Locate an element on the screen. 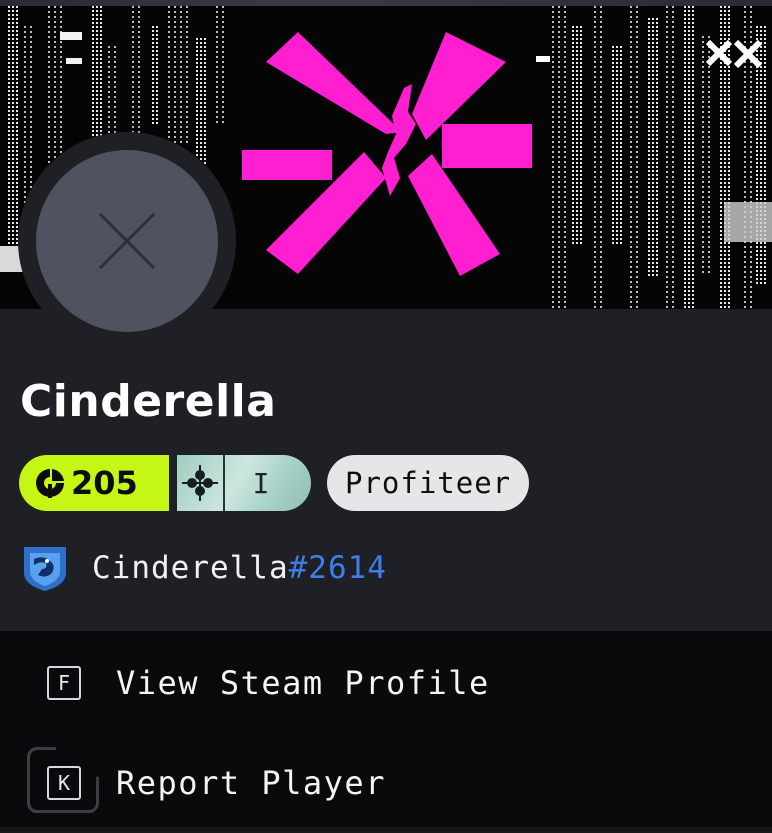  rank-badge: I is located at coordinates (244, 483).